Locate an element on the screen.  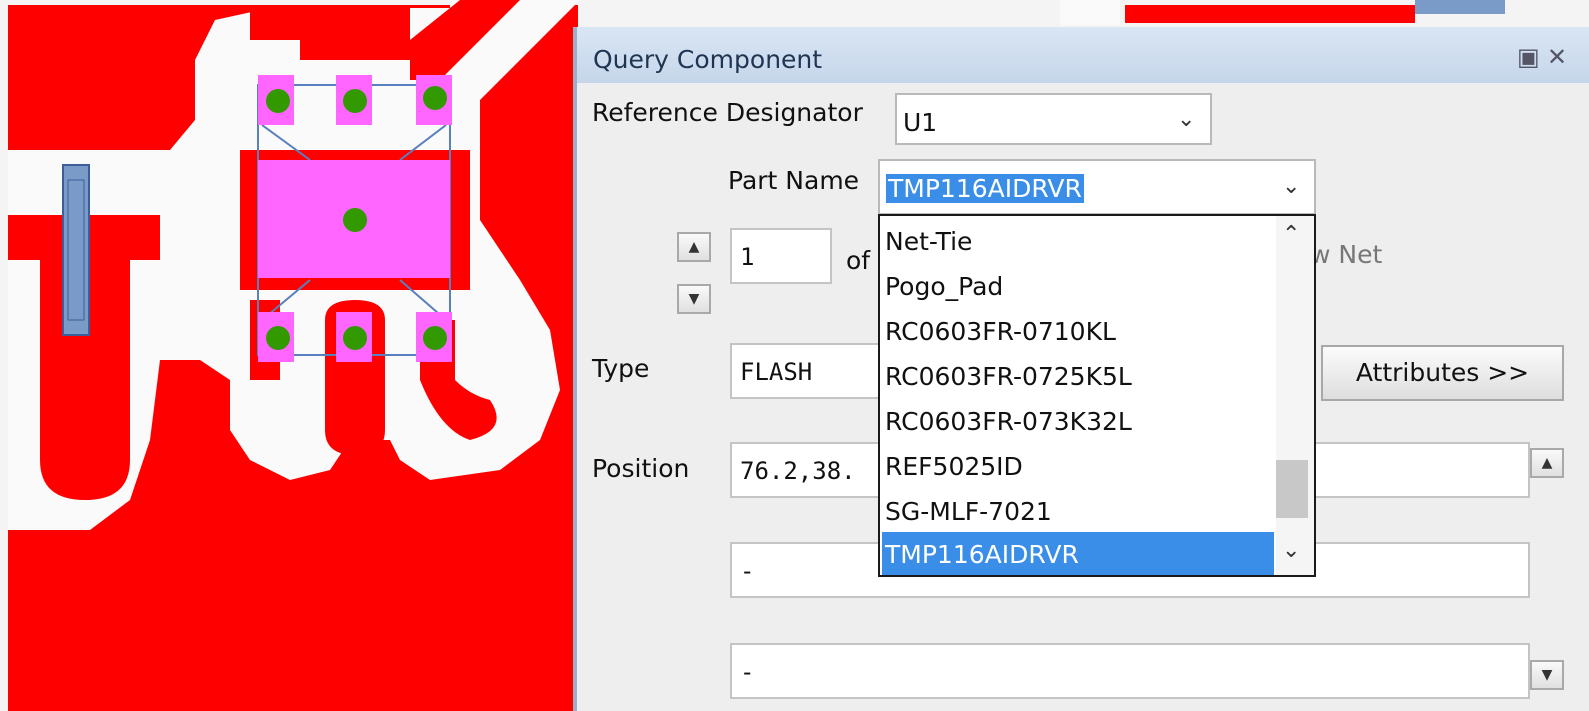
dropdown-item: RC0603FR-0710KL is located at coordinates (1078, 331).